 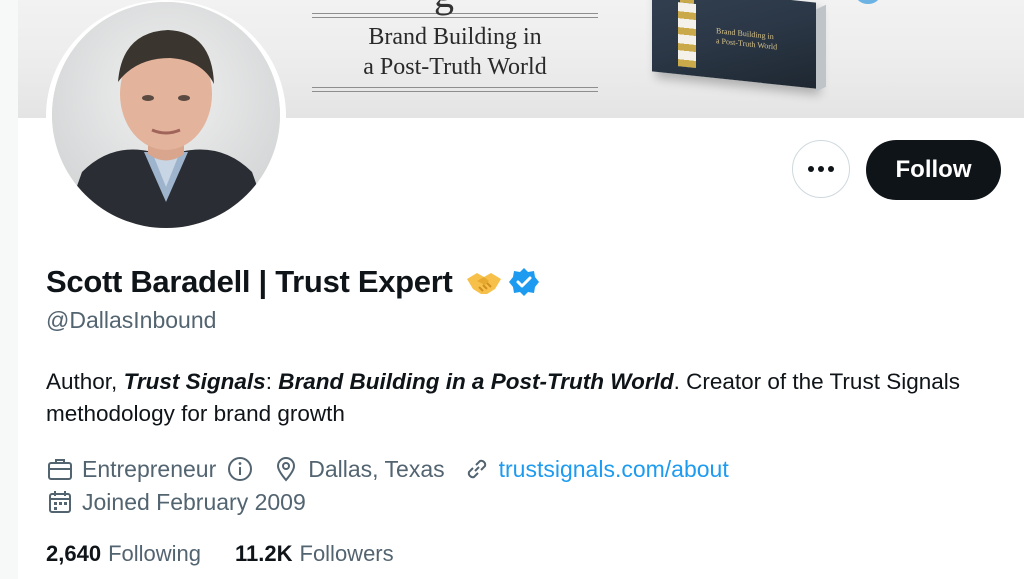 I want to click on following-count: 2,640, so click(x=74, y=553).